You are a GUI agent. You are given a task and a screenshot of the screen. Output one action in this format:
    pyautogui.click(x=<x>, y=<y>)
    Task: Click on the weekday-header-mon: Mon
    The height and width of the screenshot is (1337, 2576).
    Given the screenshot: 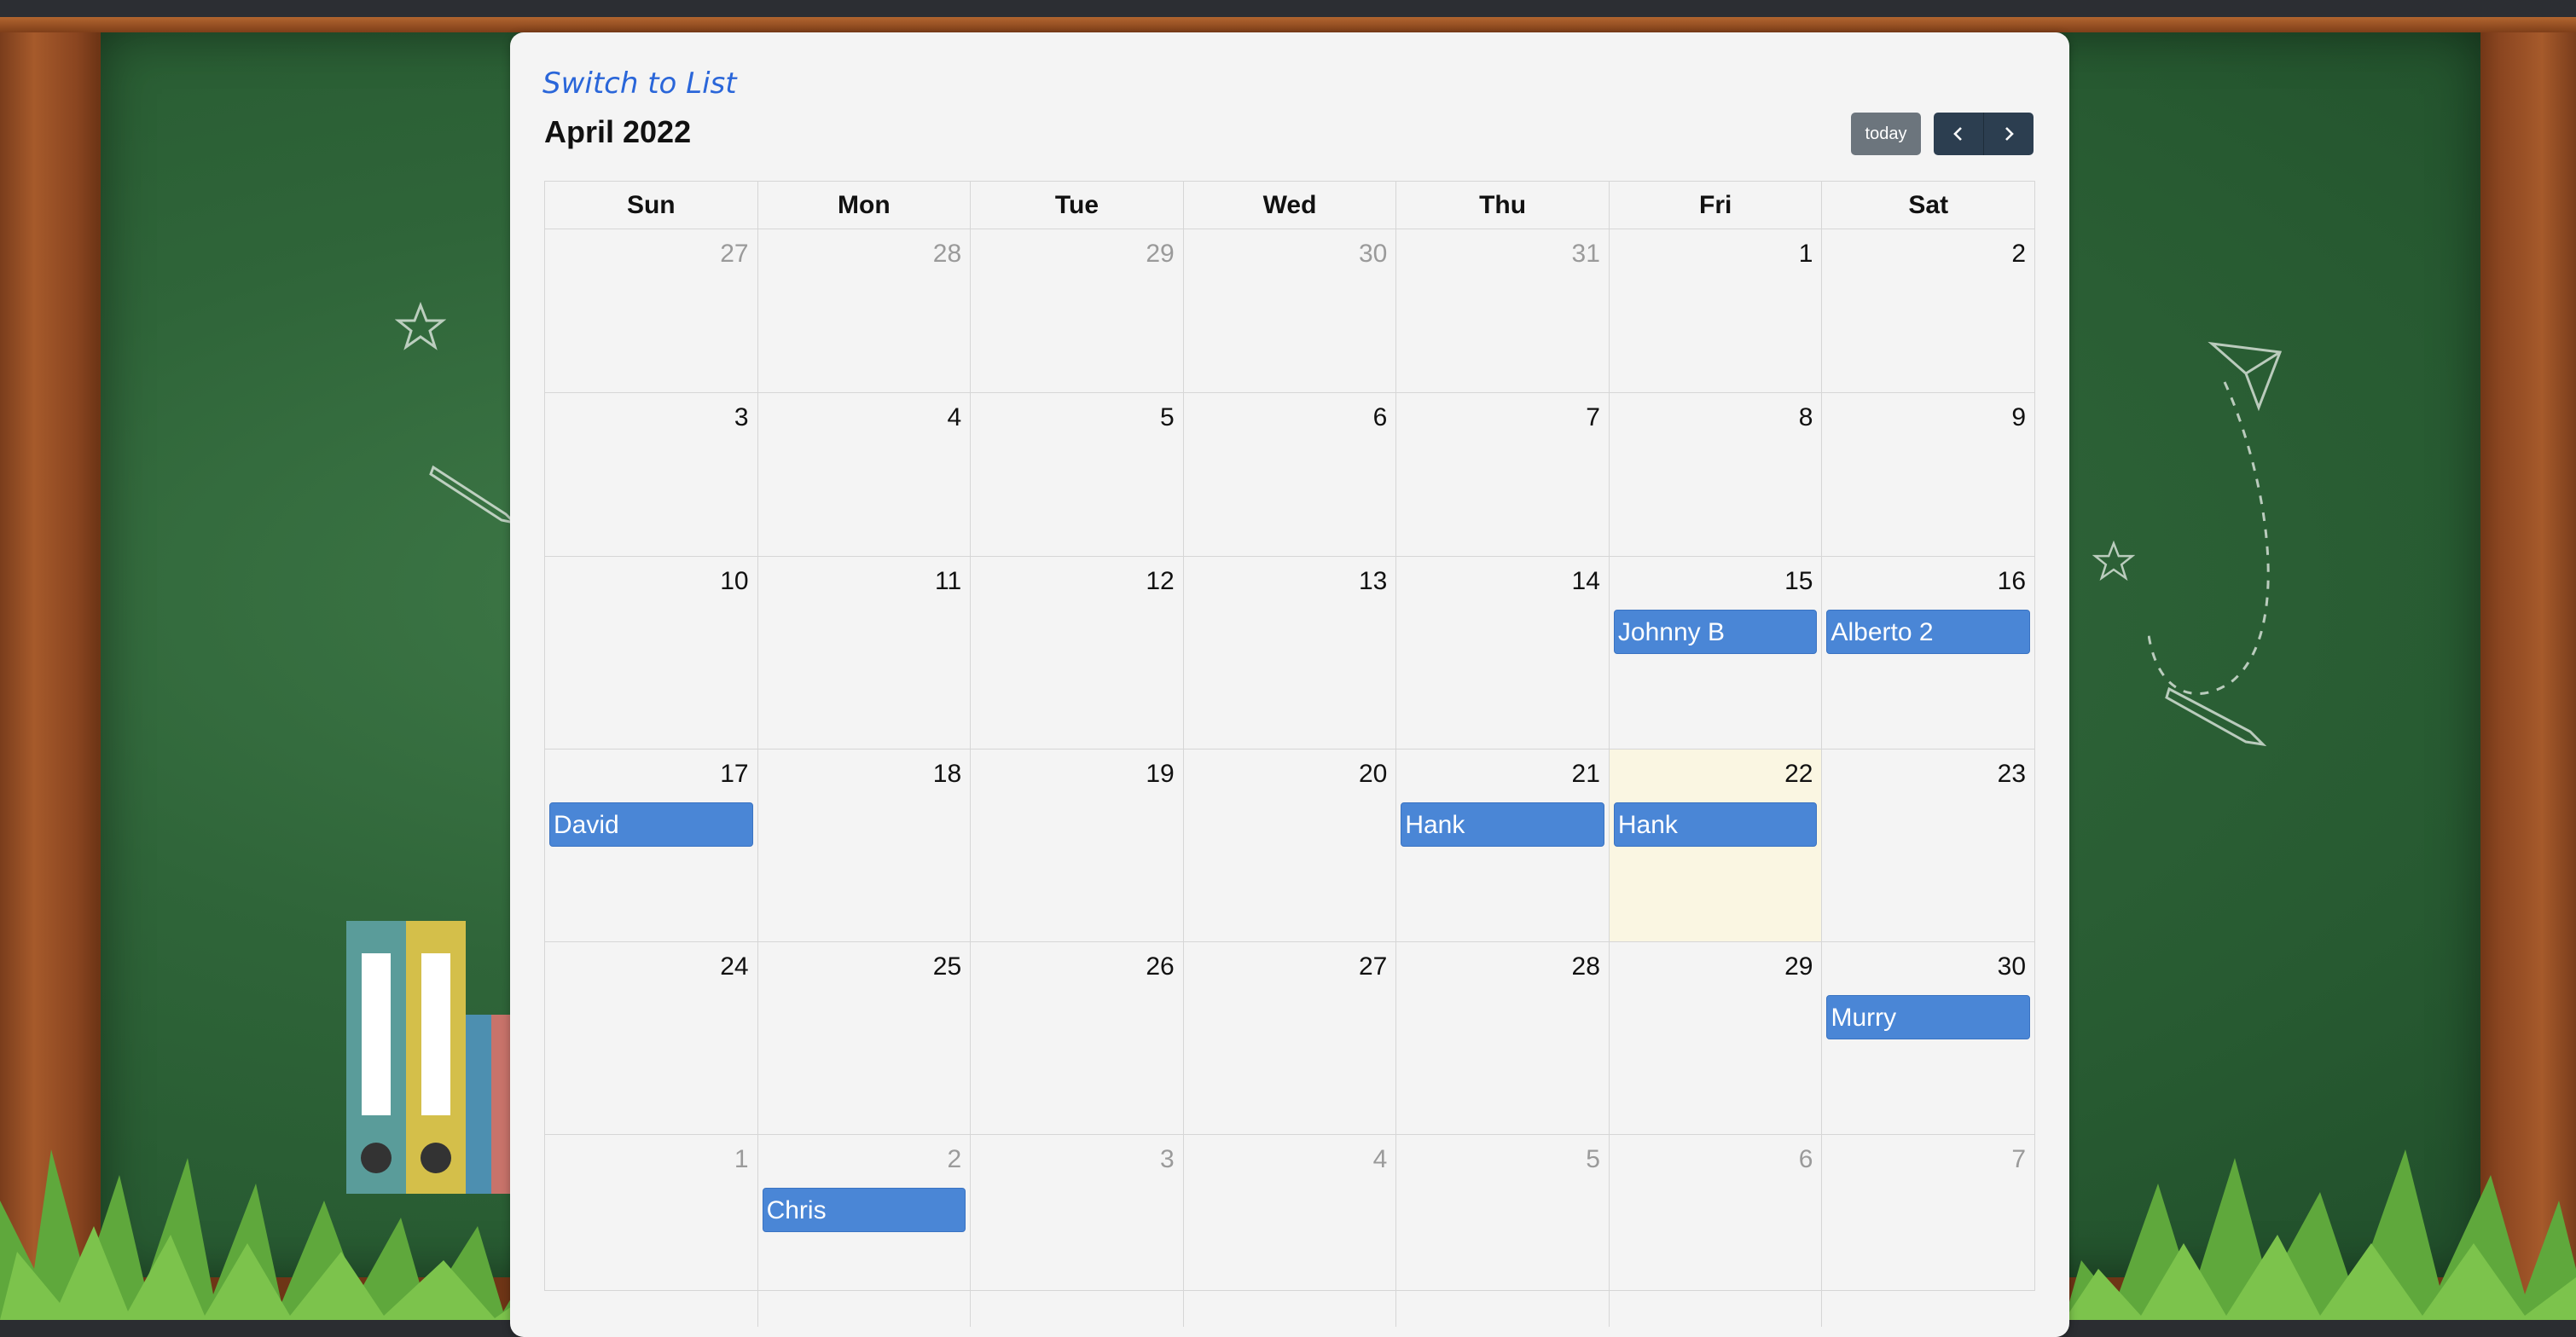 What is the action you would take?
    pyautogui.click(x=864, y=205)
    